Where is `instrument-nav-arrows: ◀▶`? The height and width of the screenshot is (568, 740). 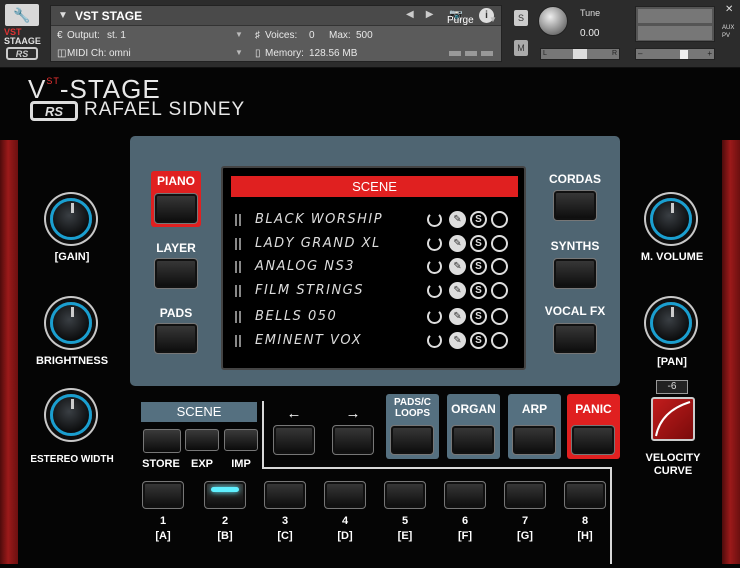 instrument-nav-arrows: ◀▶ is located at coordinates (425, 14).